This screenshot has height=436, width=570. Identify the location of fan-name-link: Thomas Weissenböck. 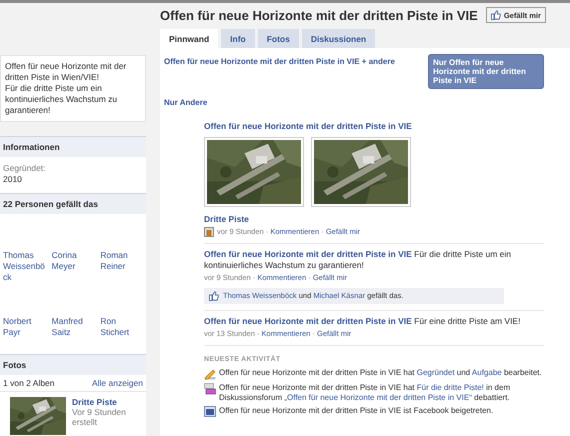
(24, 266).